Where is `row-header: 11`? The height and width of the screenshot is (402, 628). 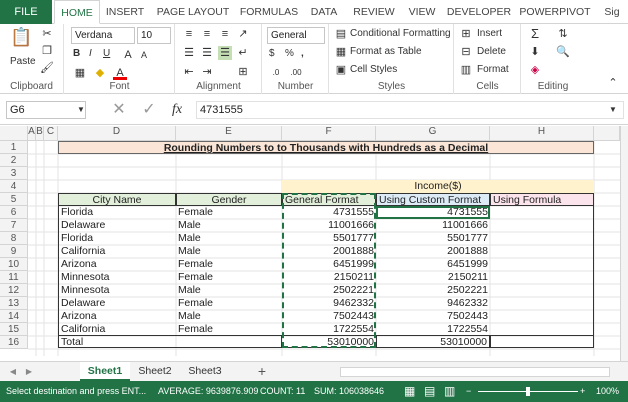 row-header: 11 is located at coordinates (14, 277).